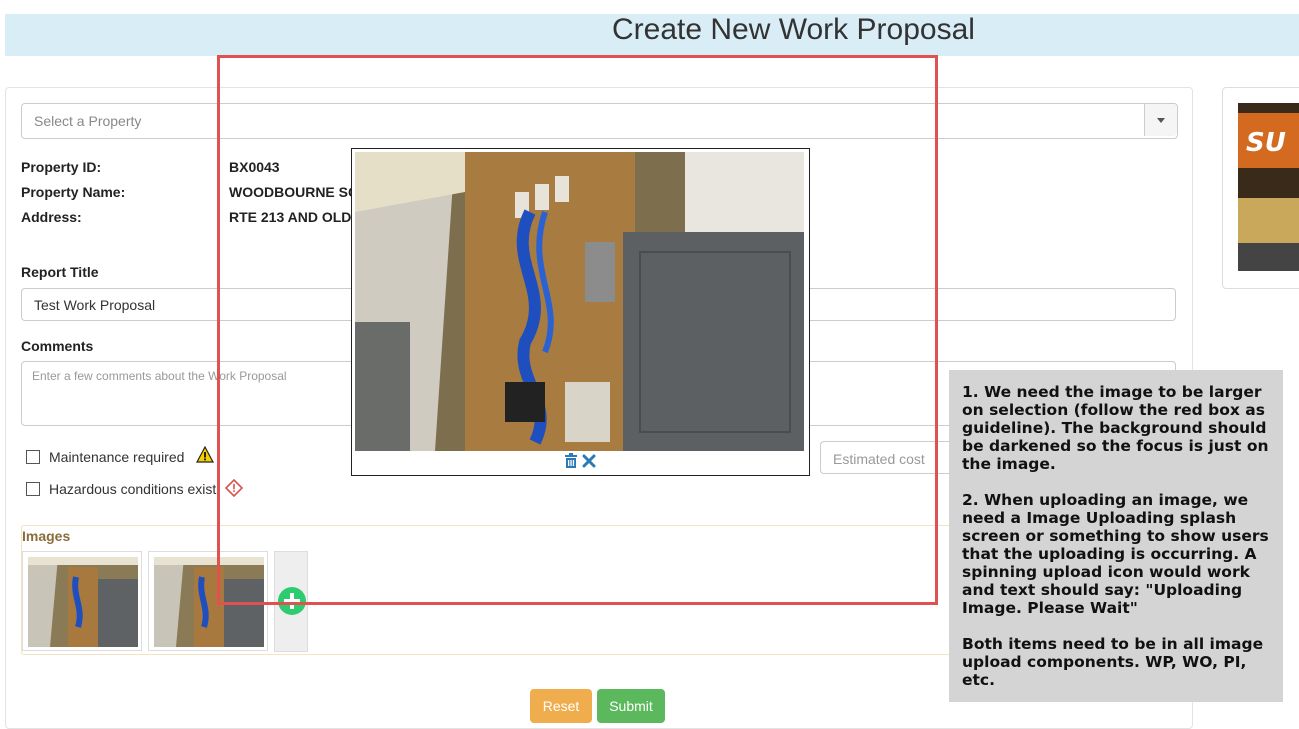 This screenshot has height=729, width=1299. What do you see at coordinates (46, 536) in the screenshot?
I see `images-label: Images` at bounding box center [46, 536].